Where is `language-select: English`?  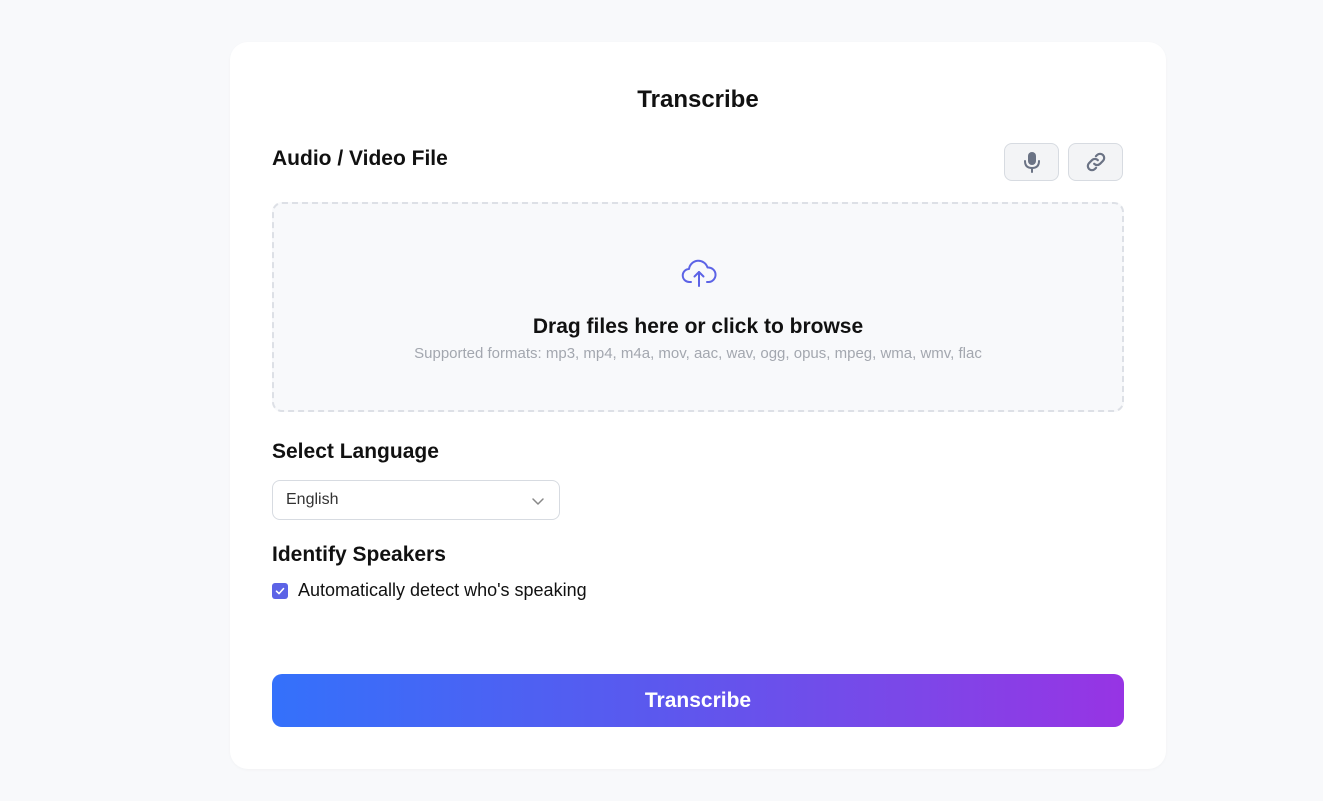
language-select: English is located at coordinates (416, 500).